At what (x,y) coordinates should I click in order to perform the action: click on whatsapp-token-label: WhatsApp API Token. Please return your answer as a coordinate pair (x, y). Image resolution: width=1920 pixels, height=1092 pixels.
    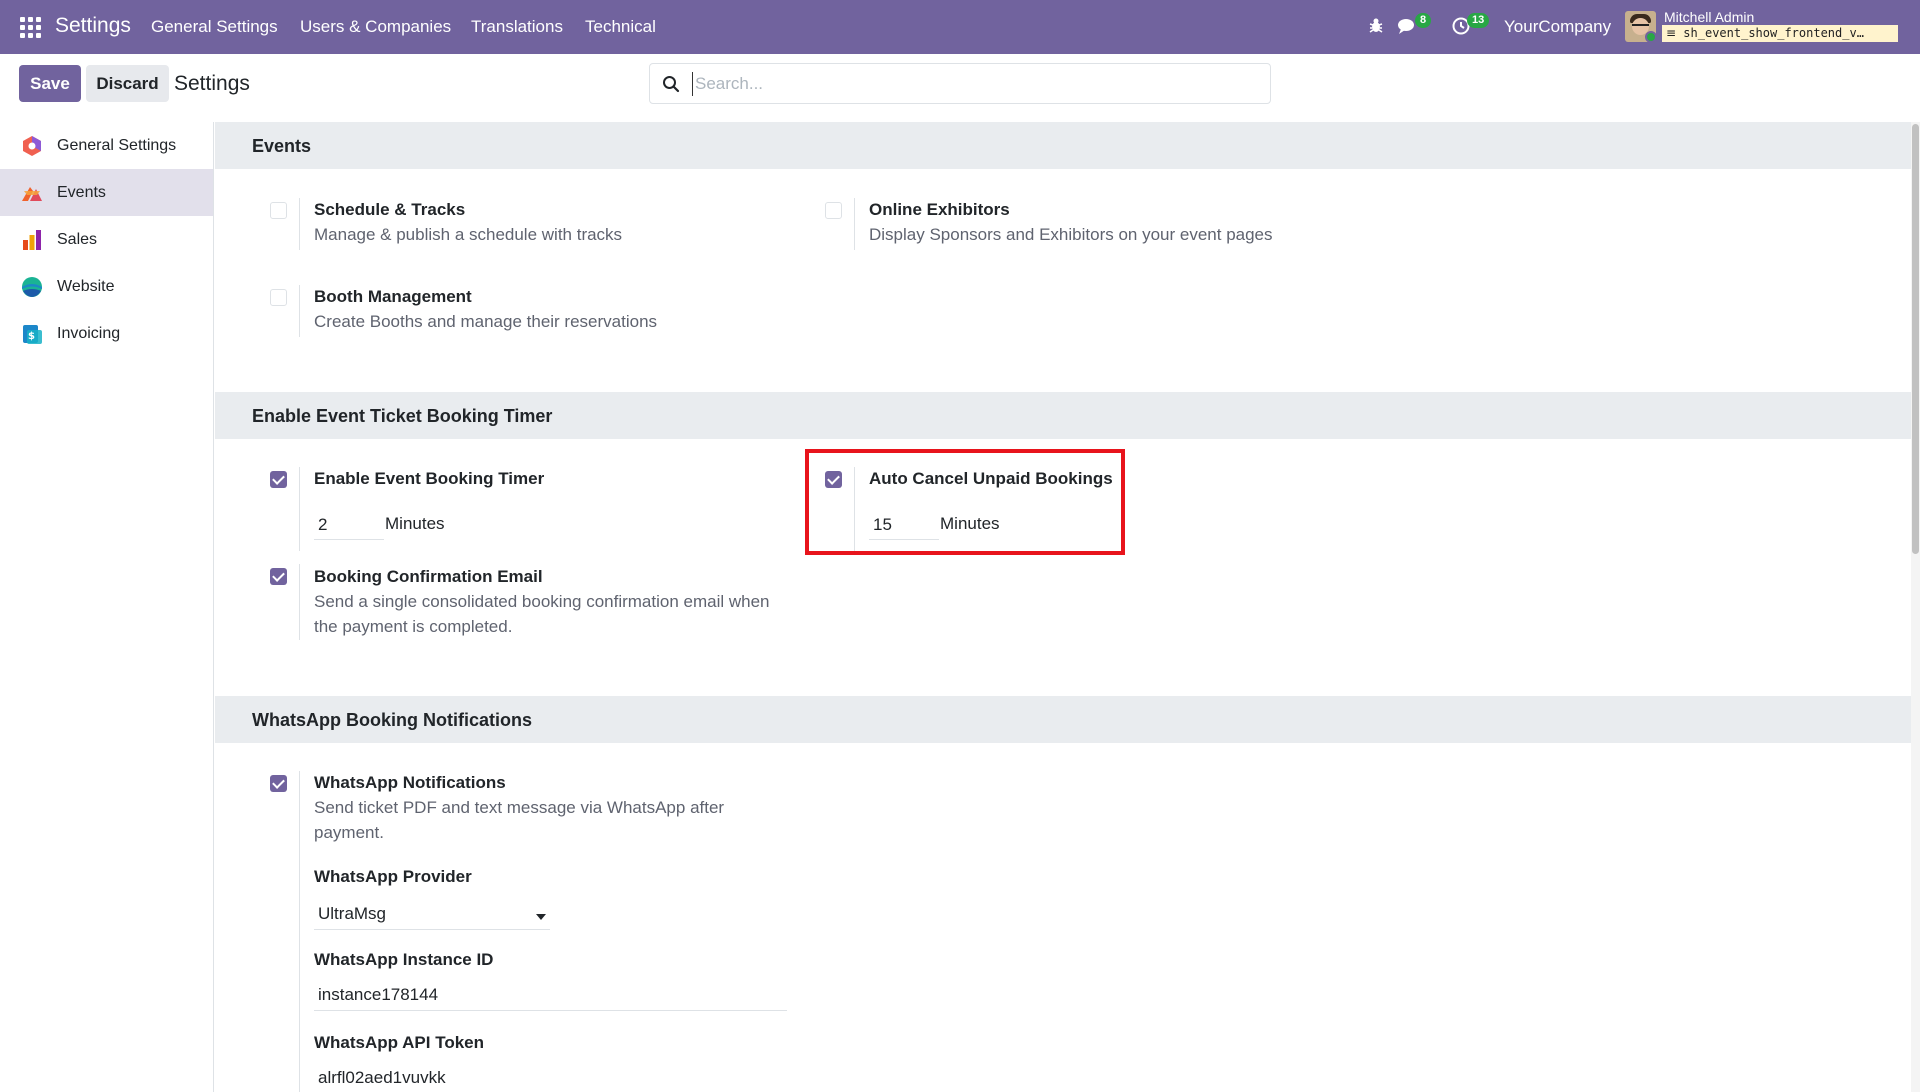
    Looking at the image, I should click on (399, 1042).